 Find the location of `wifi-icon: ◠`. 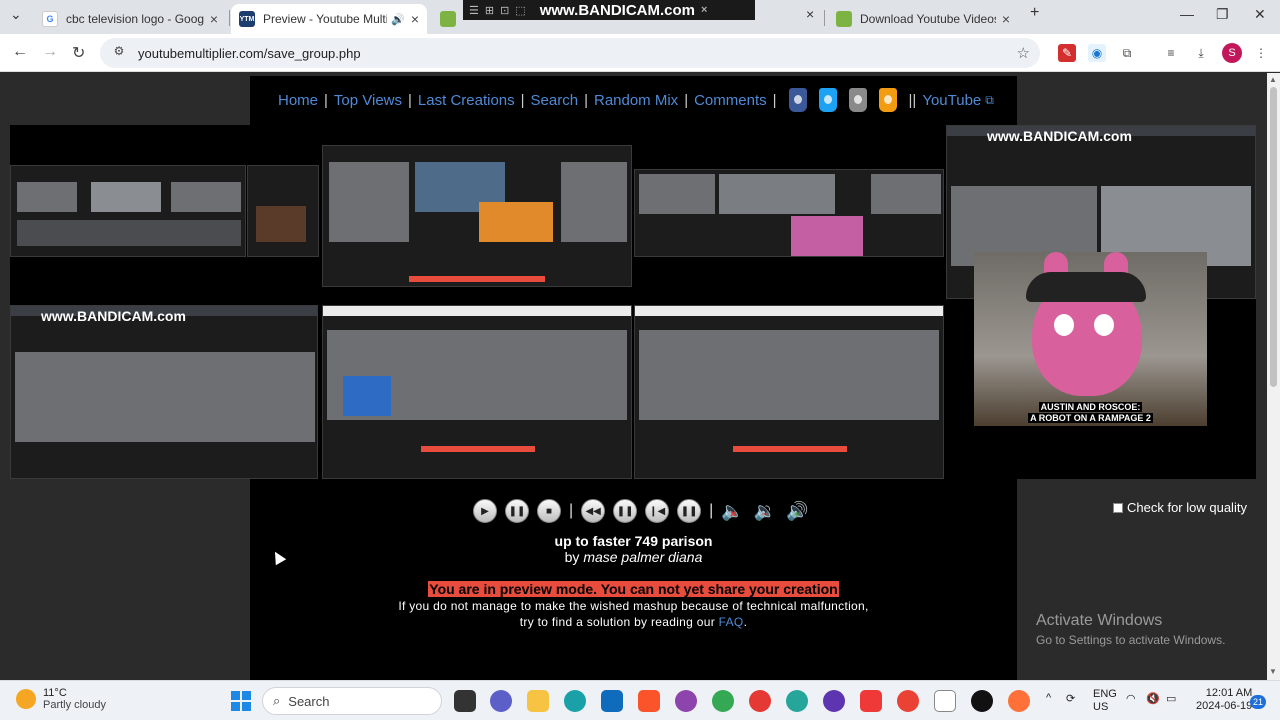

wifi-icon: ◠ is located at coordinates (1131, 698).